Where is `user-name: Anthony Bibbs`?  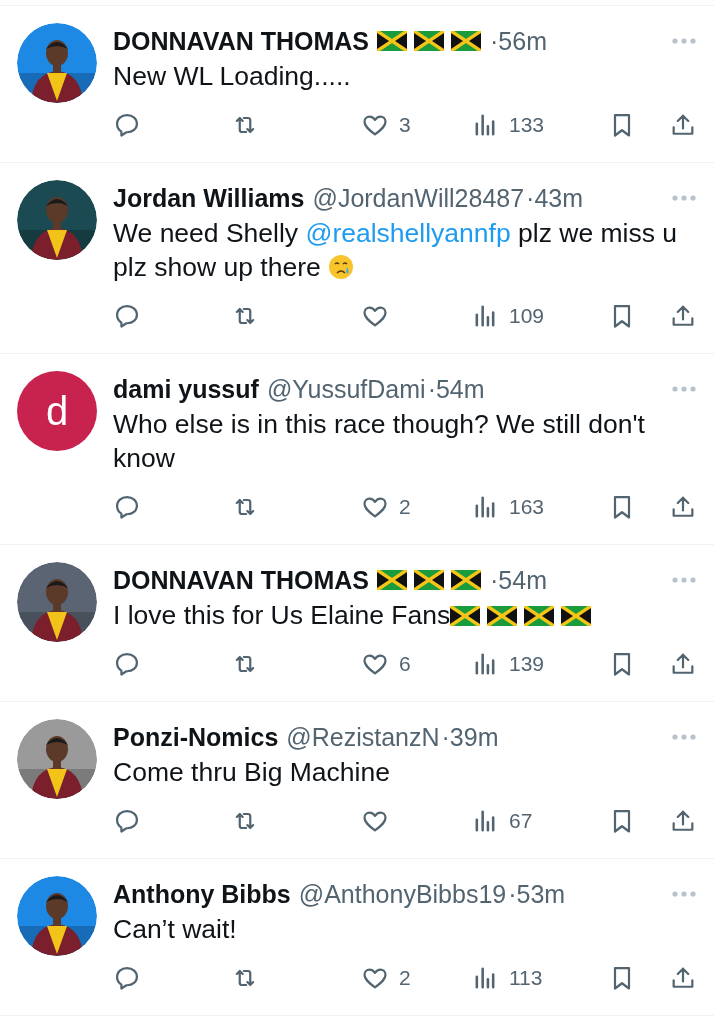 user-name: Anthony Bibbs is located at coordinates (202, 894).